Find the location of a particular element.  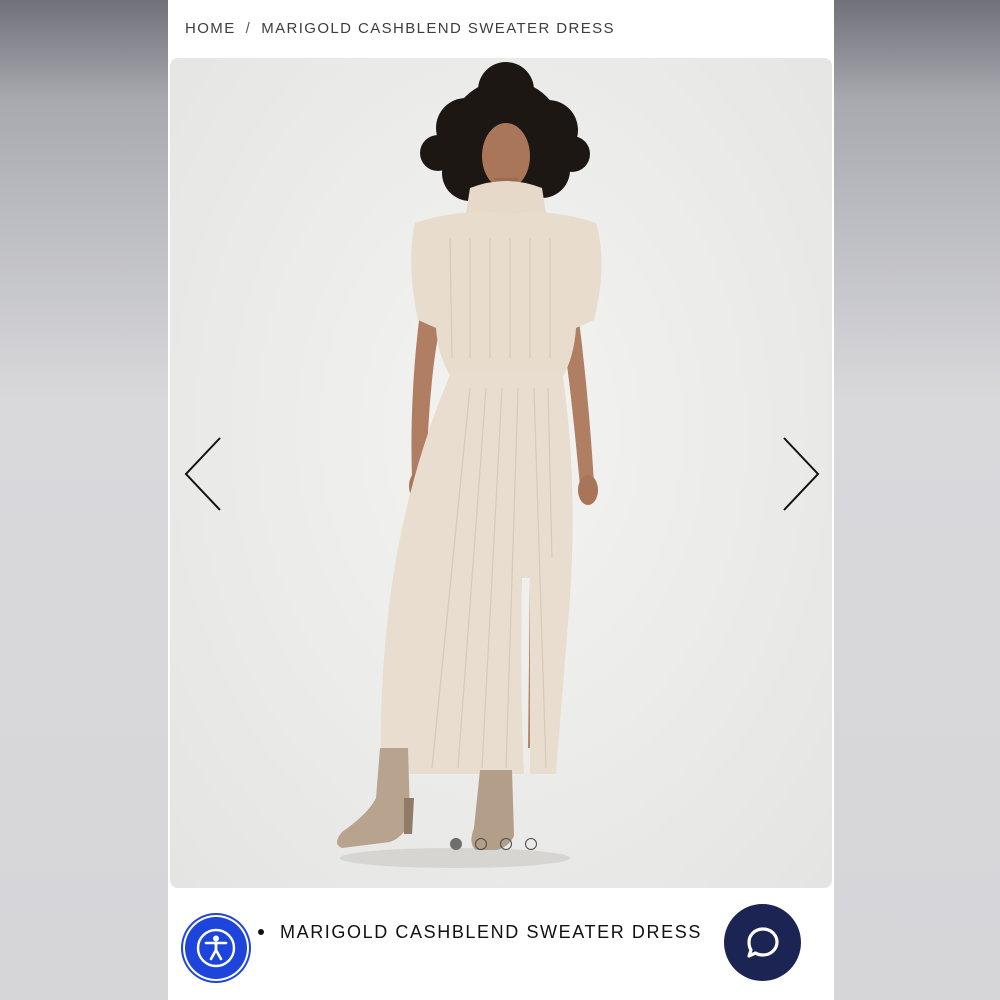

breadcrumb-current: MARIGOLD CASHBLEND SWEATER DRESS is located at coordinates (438, 28).